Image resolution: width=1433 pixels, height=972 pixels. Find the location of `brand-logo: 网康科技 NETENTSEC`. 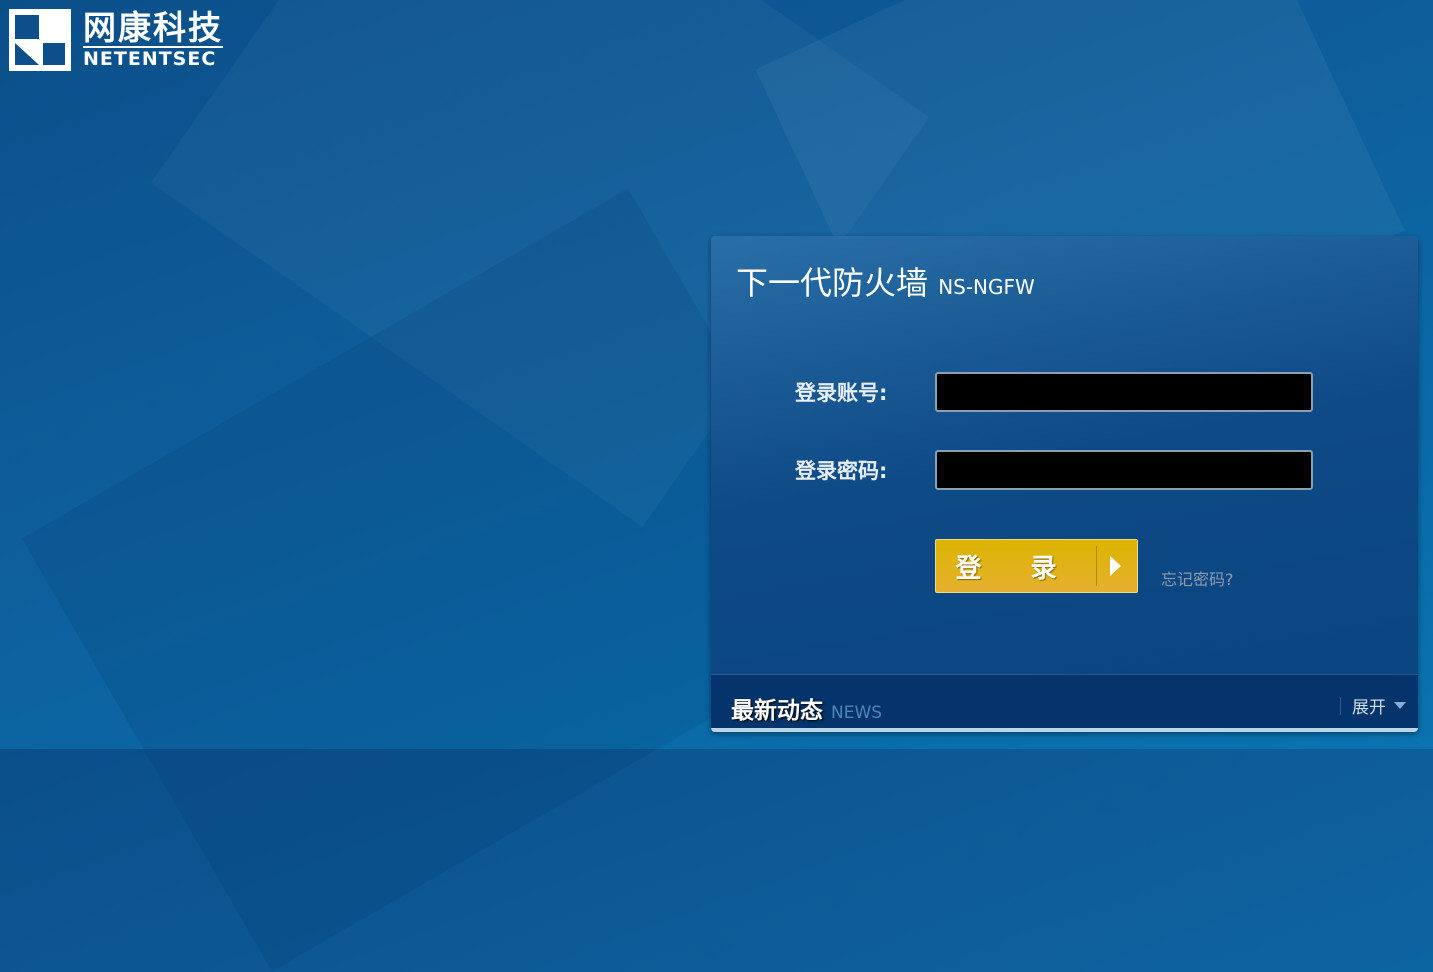

brand-logo: 网康科技 NETENTSEC is located at coordinates (116, 40).